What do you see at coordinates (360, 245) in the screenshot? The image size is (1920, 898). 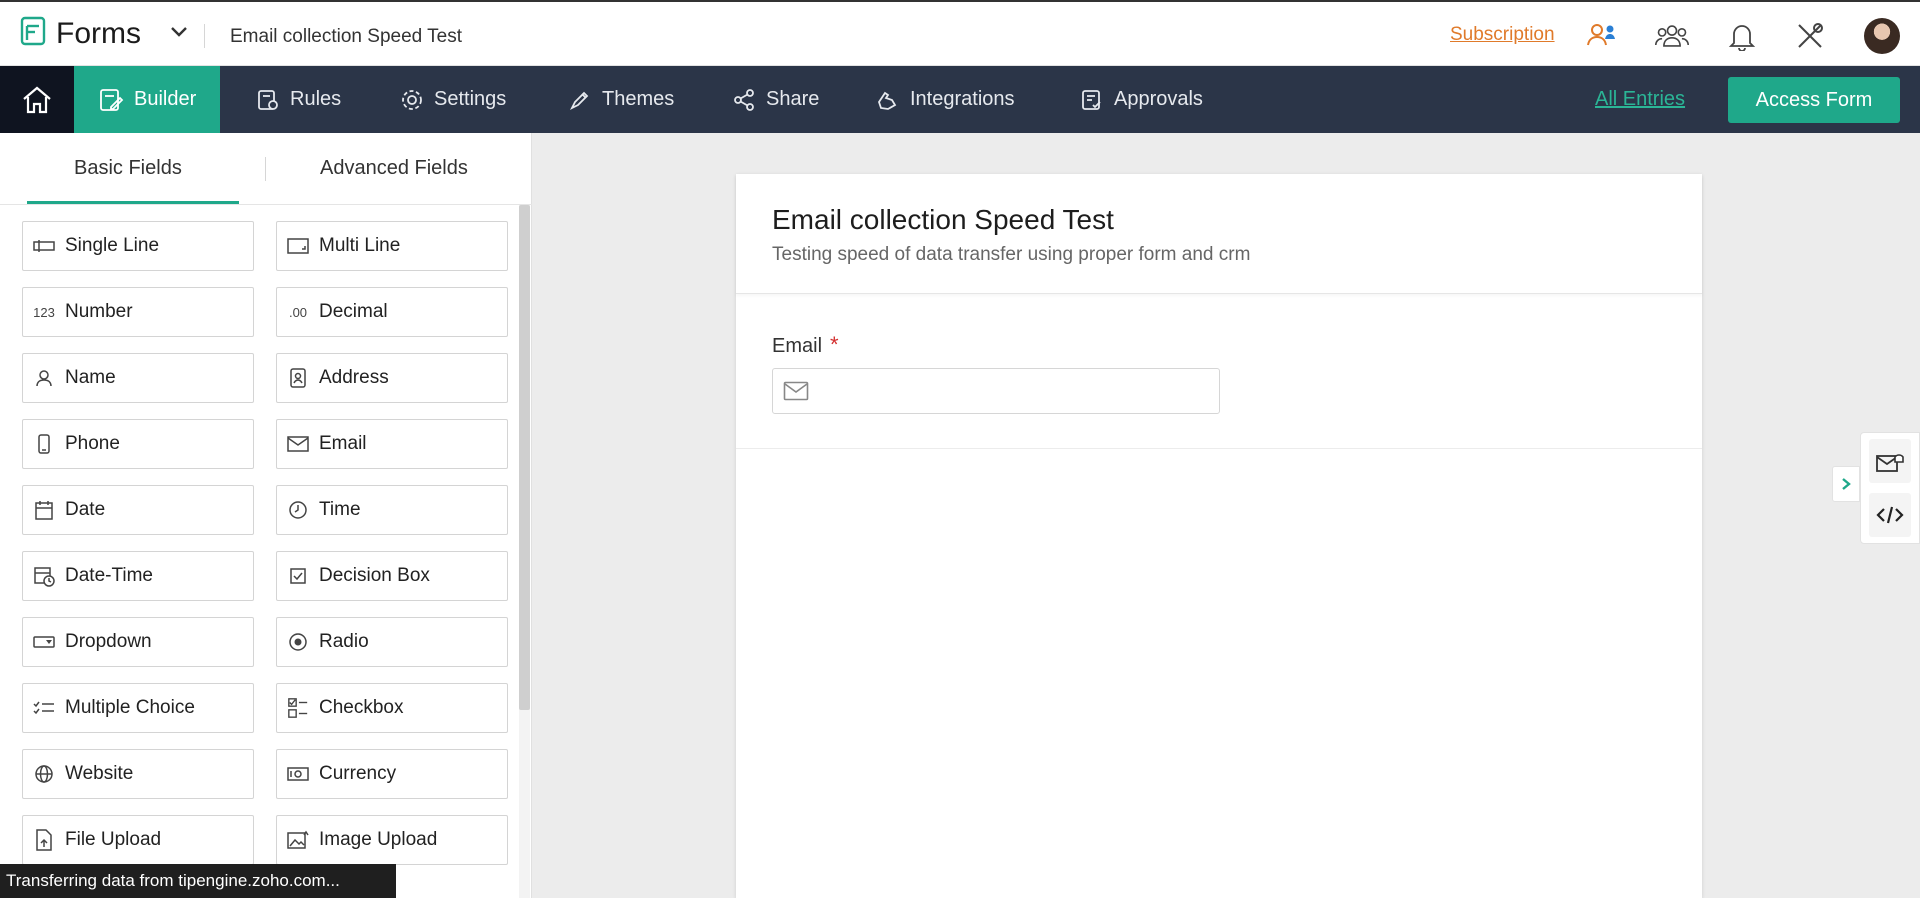 I see `field-label: Multi Line` at bounding box center [360, 245].